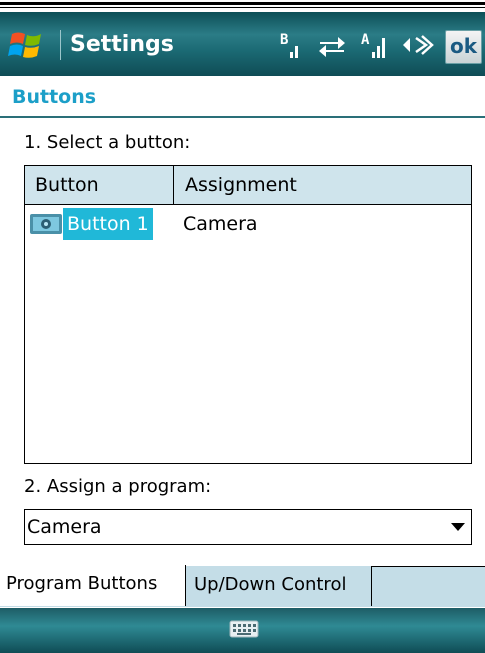 This screenshot has height=653, width=485. What do you see at coordinates (93, 585) in the screenshot?
I see `tab-program-buttons: Program Buttons` at bounding box center [93, 585].